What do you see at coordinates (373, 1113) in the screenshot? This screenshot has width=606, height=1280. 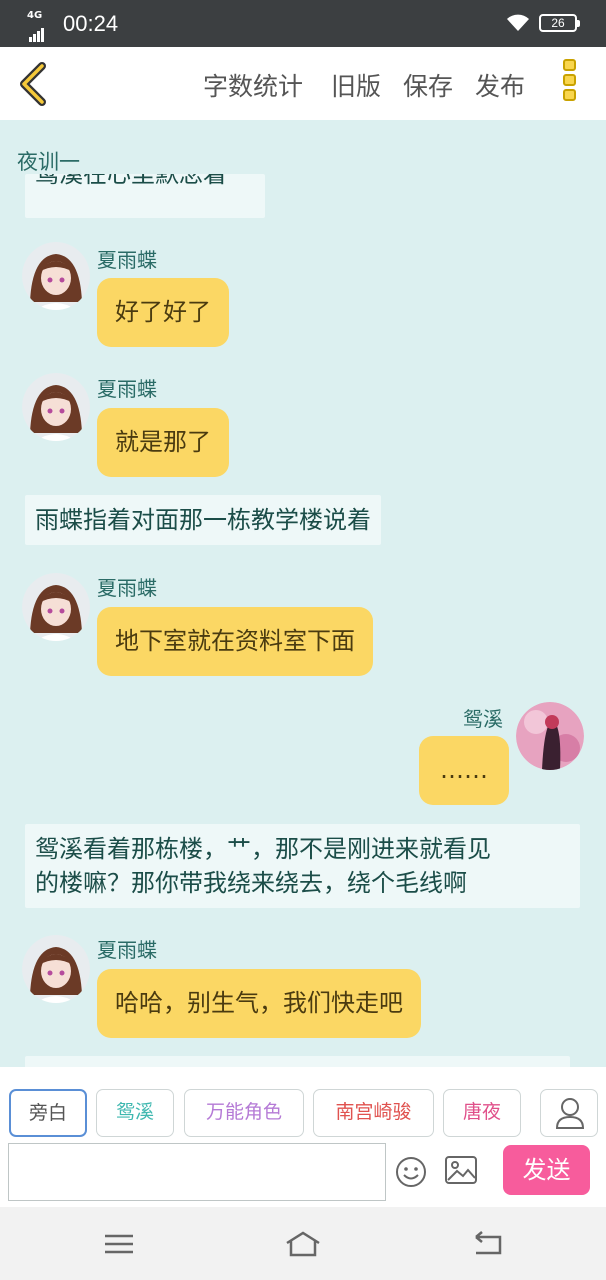 I see `character-chip: 南宫崎骏` at bounding box center [373, 1113].